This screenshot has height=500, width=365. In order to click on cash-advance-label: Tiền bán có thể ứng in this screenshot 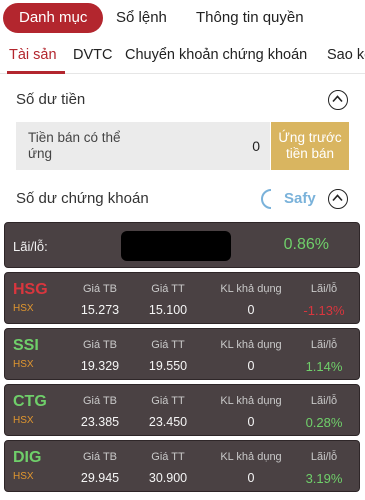, I will do `click(74, 145)`.